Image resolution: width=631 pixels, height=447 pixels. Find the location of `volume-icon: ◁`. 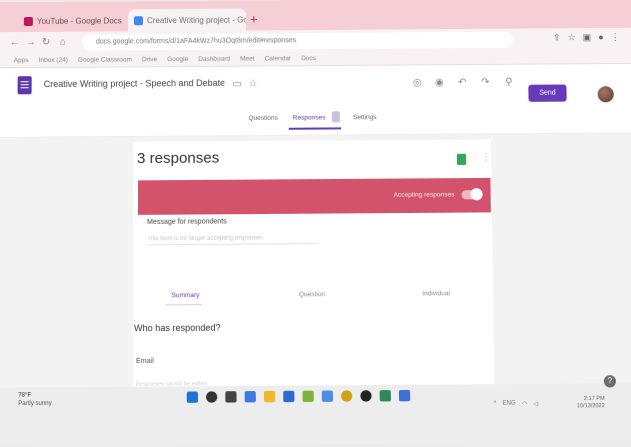

volume-icon: ◁ is located at coordinates (535, 403).